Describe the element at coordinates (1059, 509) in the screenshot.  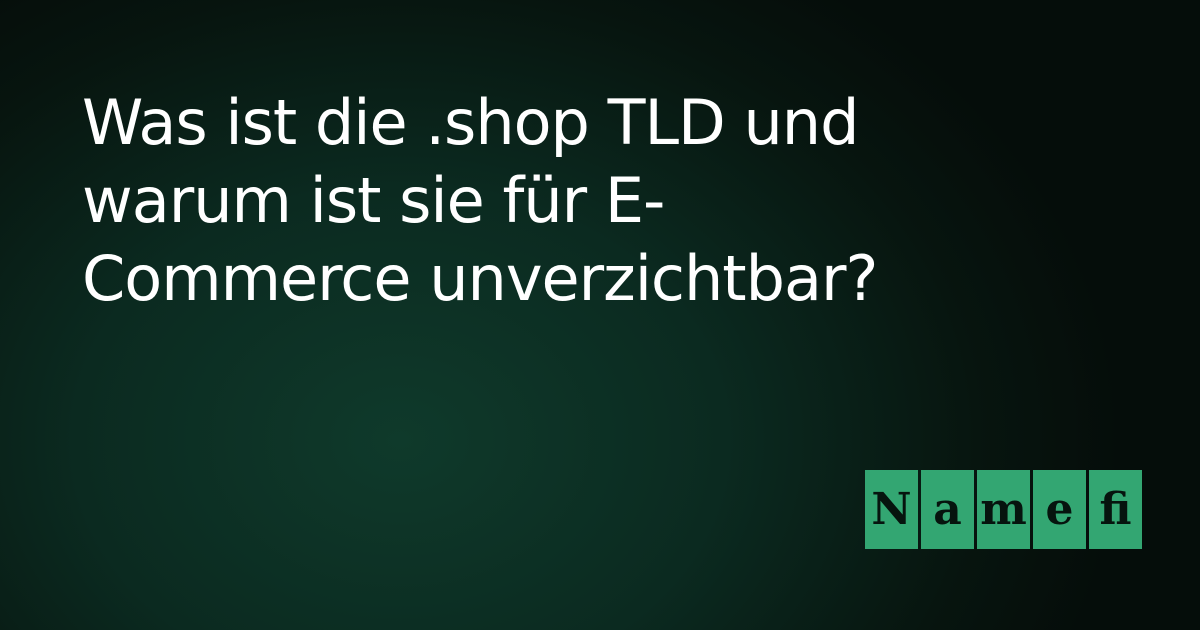
I see `logo-tile-e: e` at that location.